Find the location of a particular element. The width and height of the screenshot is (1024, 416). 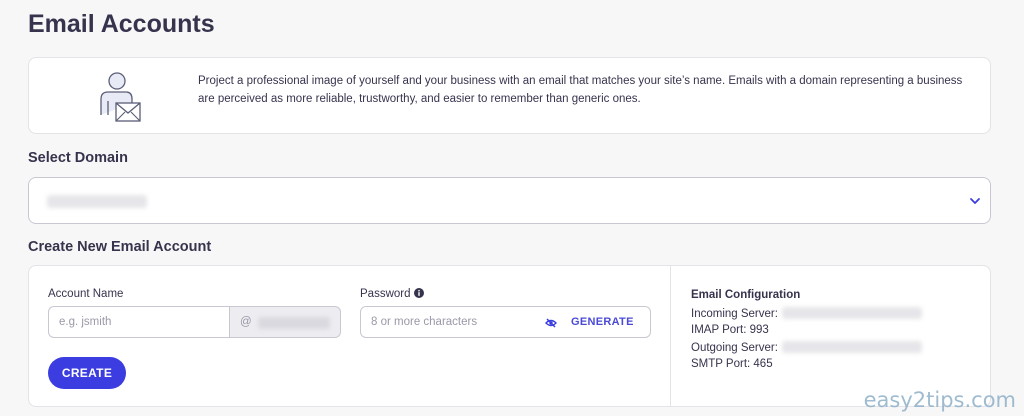

password-label-text: Password is located at coordinates (385, 294).